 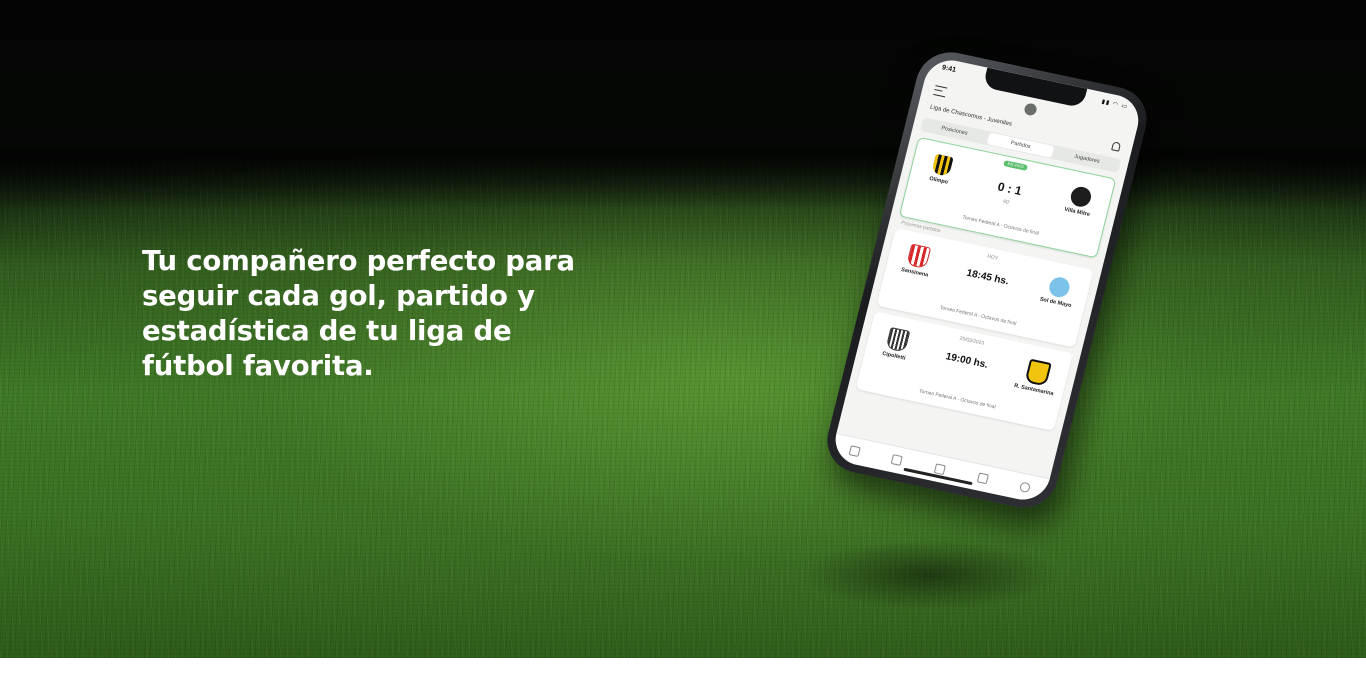 What do you see at coordinates (683, 180) in the screenshot?
I see `horizon-shadow` at bounding box center [683, 180].